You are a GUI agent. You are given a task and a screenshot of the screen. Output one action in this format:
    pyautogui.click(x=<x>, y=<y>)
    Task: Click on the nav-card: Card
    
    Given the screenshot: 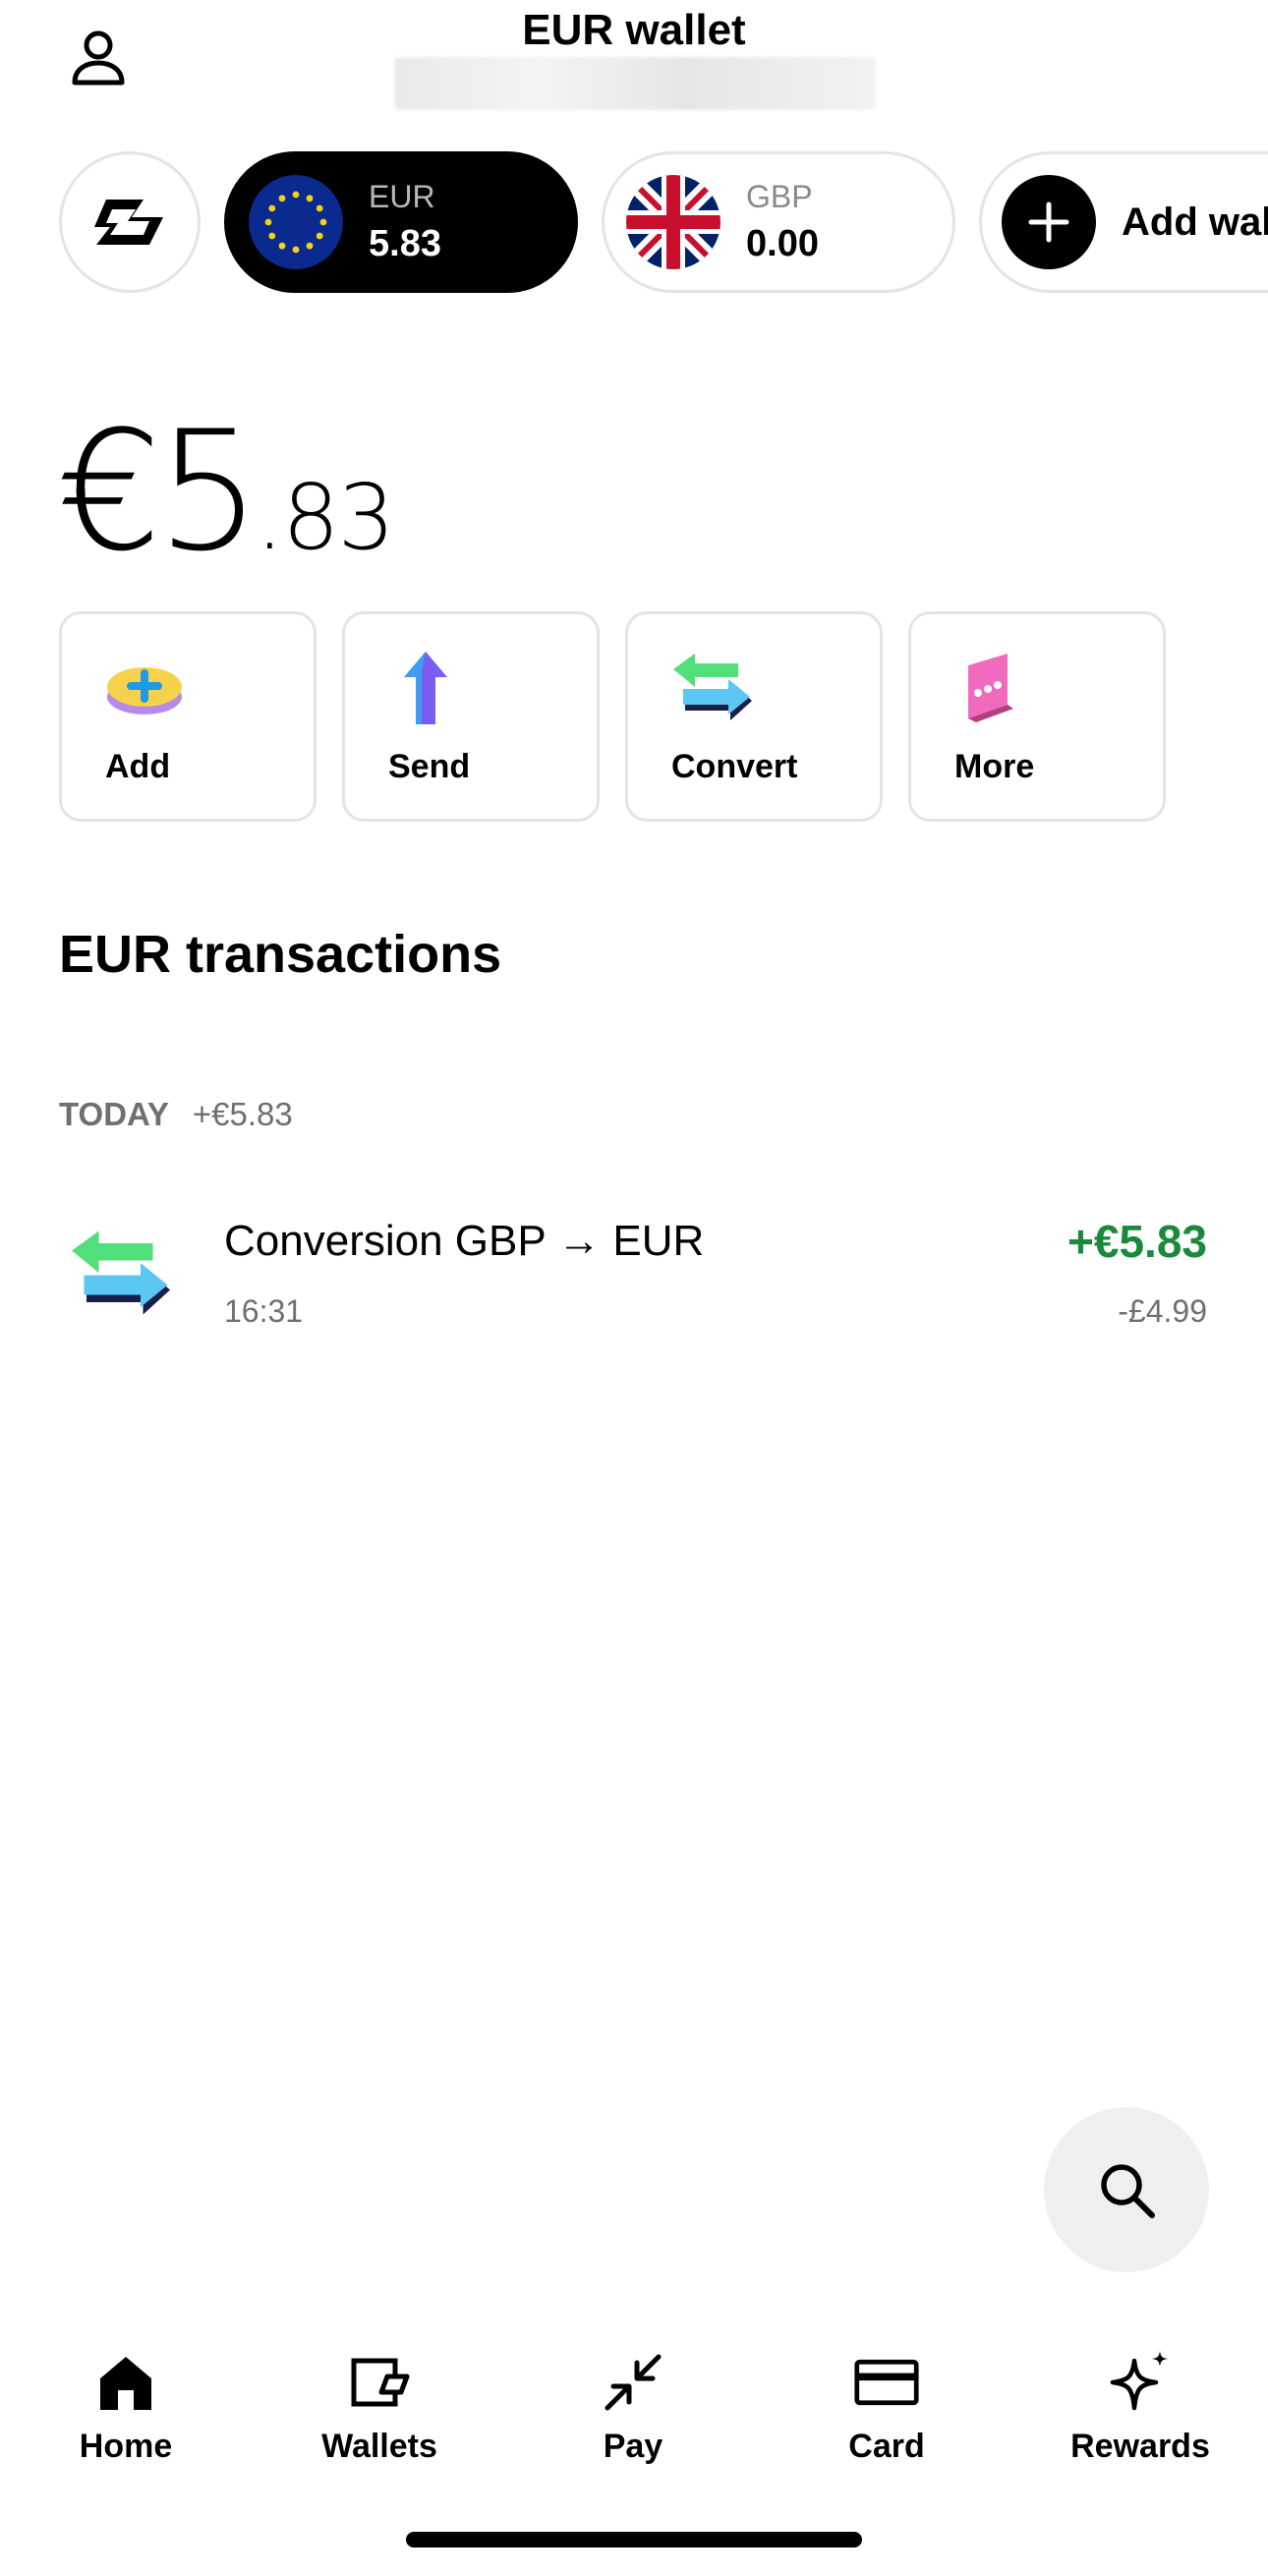 What is the action you would take?
    pyautogui.click(x=886, y=2418)
    